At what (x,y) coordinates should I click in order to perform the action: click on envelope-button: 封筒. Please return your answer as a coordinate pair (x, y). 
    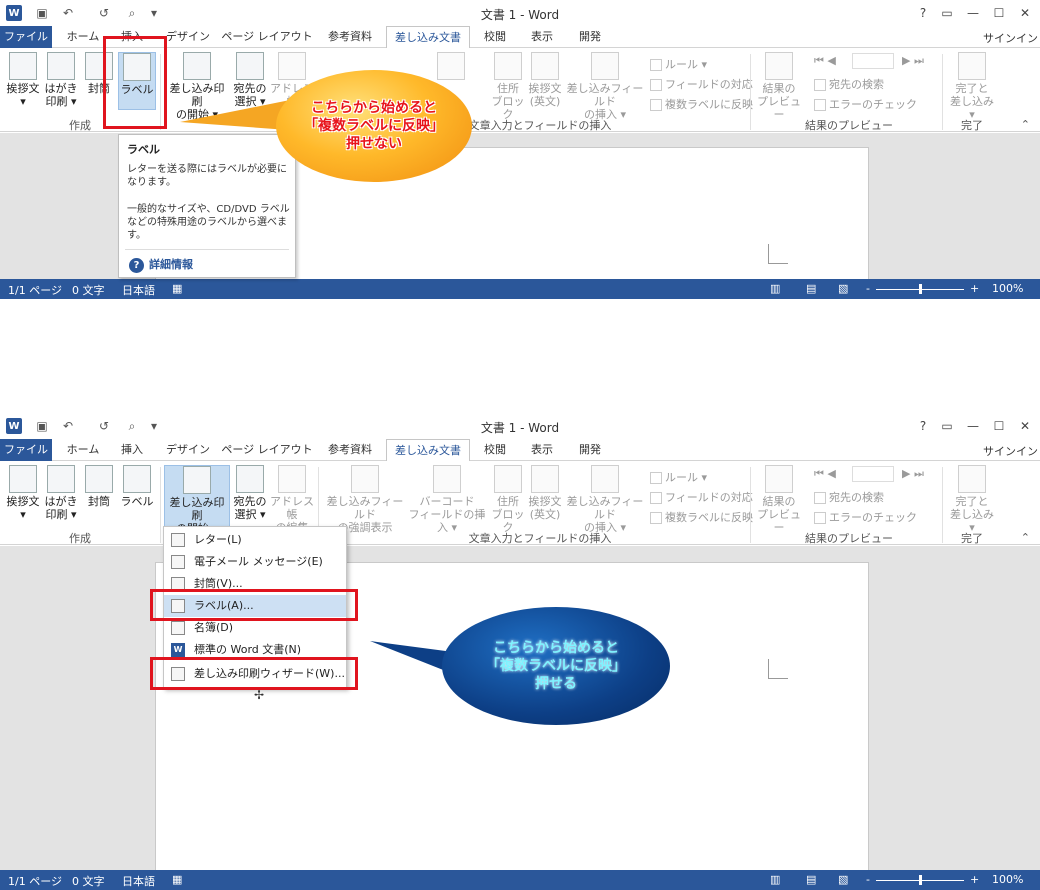
    Looking at the image, I should click on (99, 486).